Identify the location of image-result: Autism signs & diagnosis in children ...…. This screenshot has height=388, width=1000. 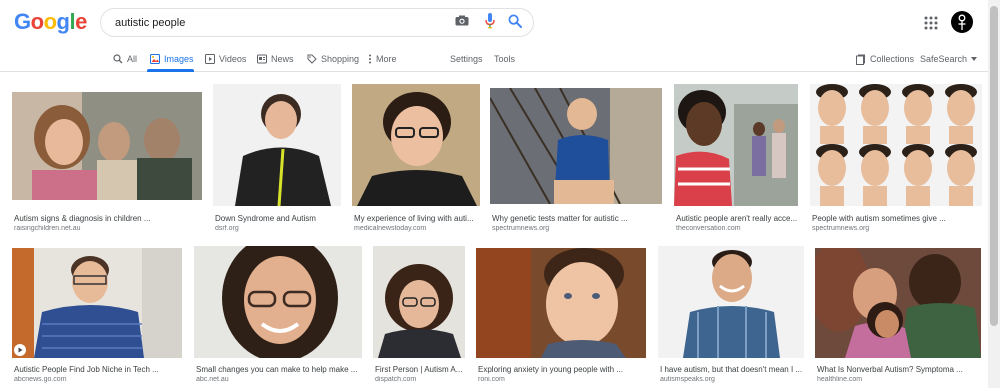
(107, 165).